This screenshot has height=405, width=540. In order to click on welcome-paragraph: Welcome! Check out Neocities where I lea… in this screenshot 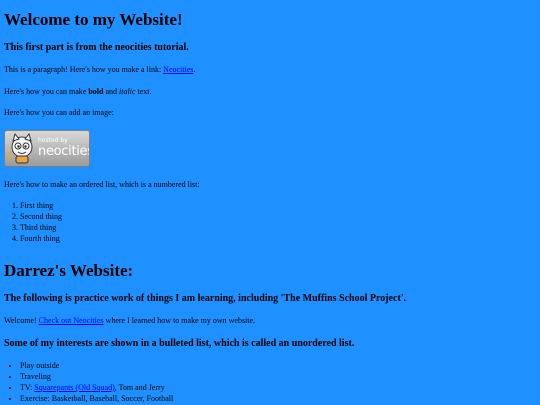, I will do `click(270, 321)`.